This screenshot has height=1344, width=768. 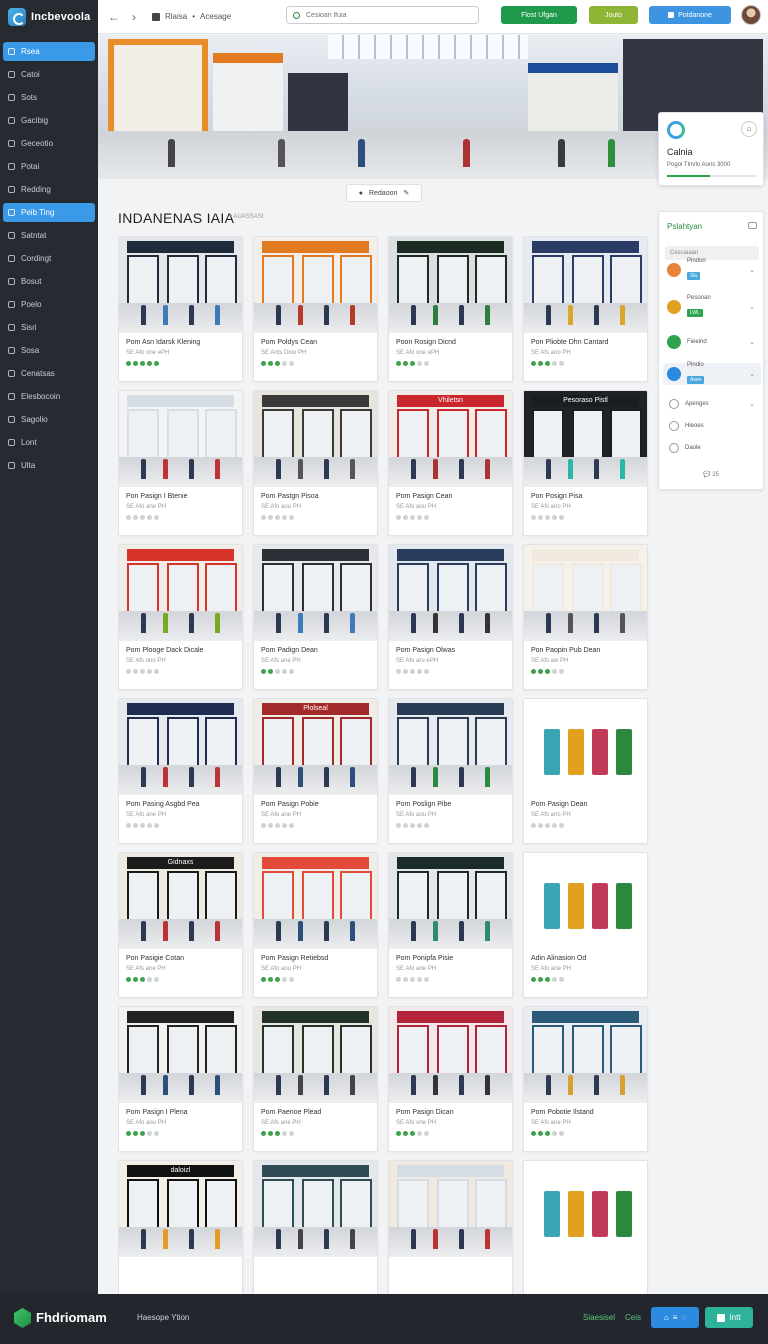 What do you see at coordinates (49, 51) in the screenshot?
I see `sidebar-item: Rsea` at bounding box center [49, 51].